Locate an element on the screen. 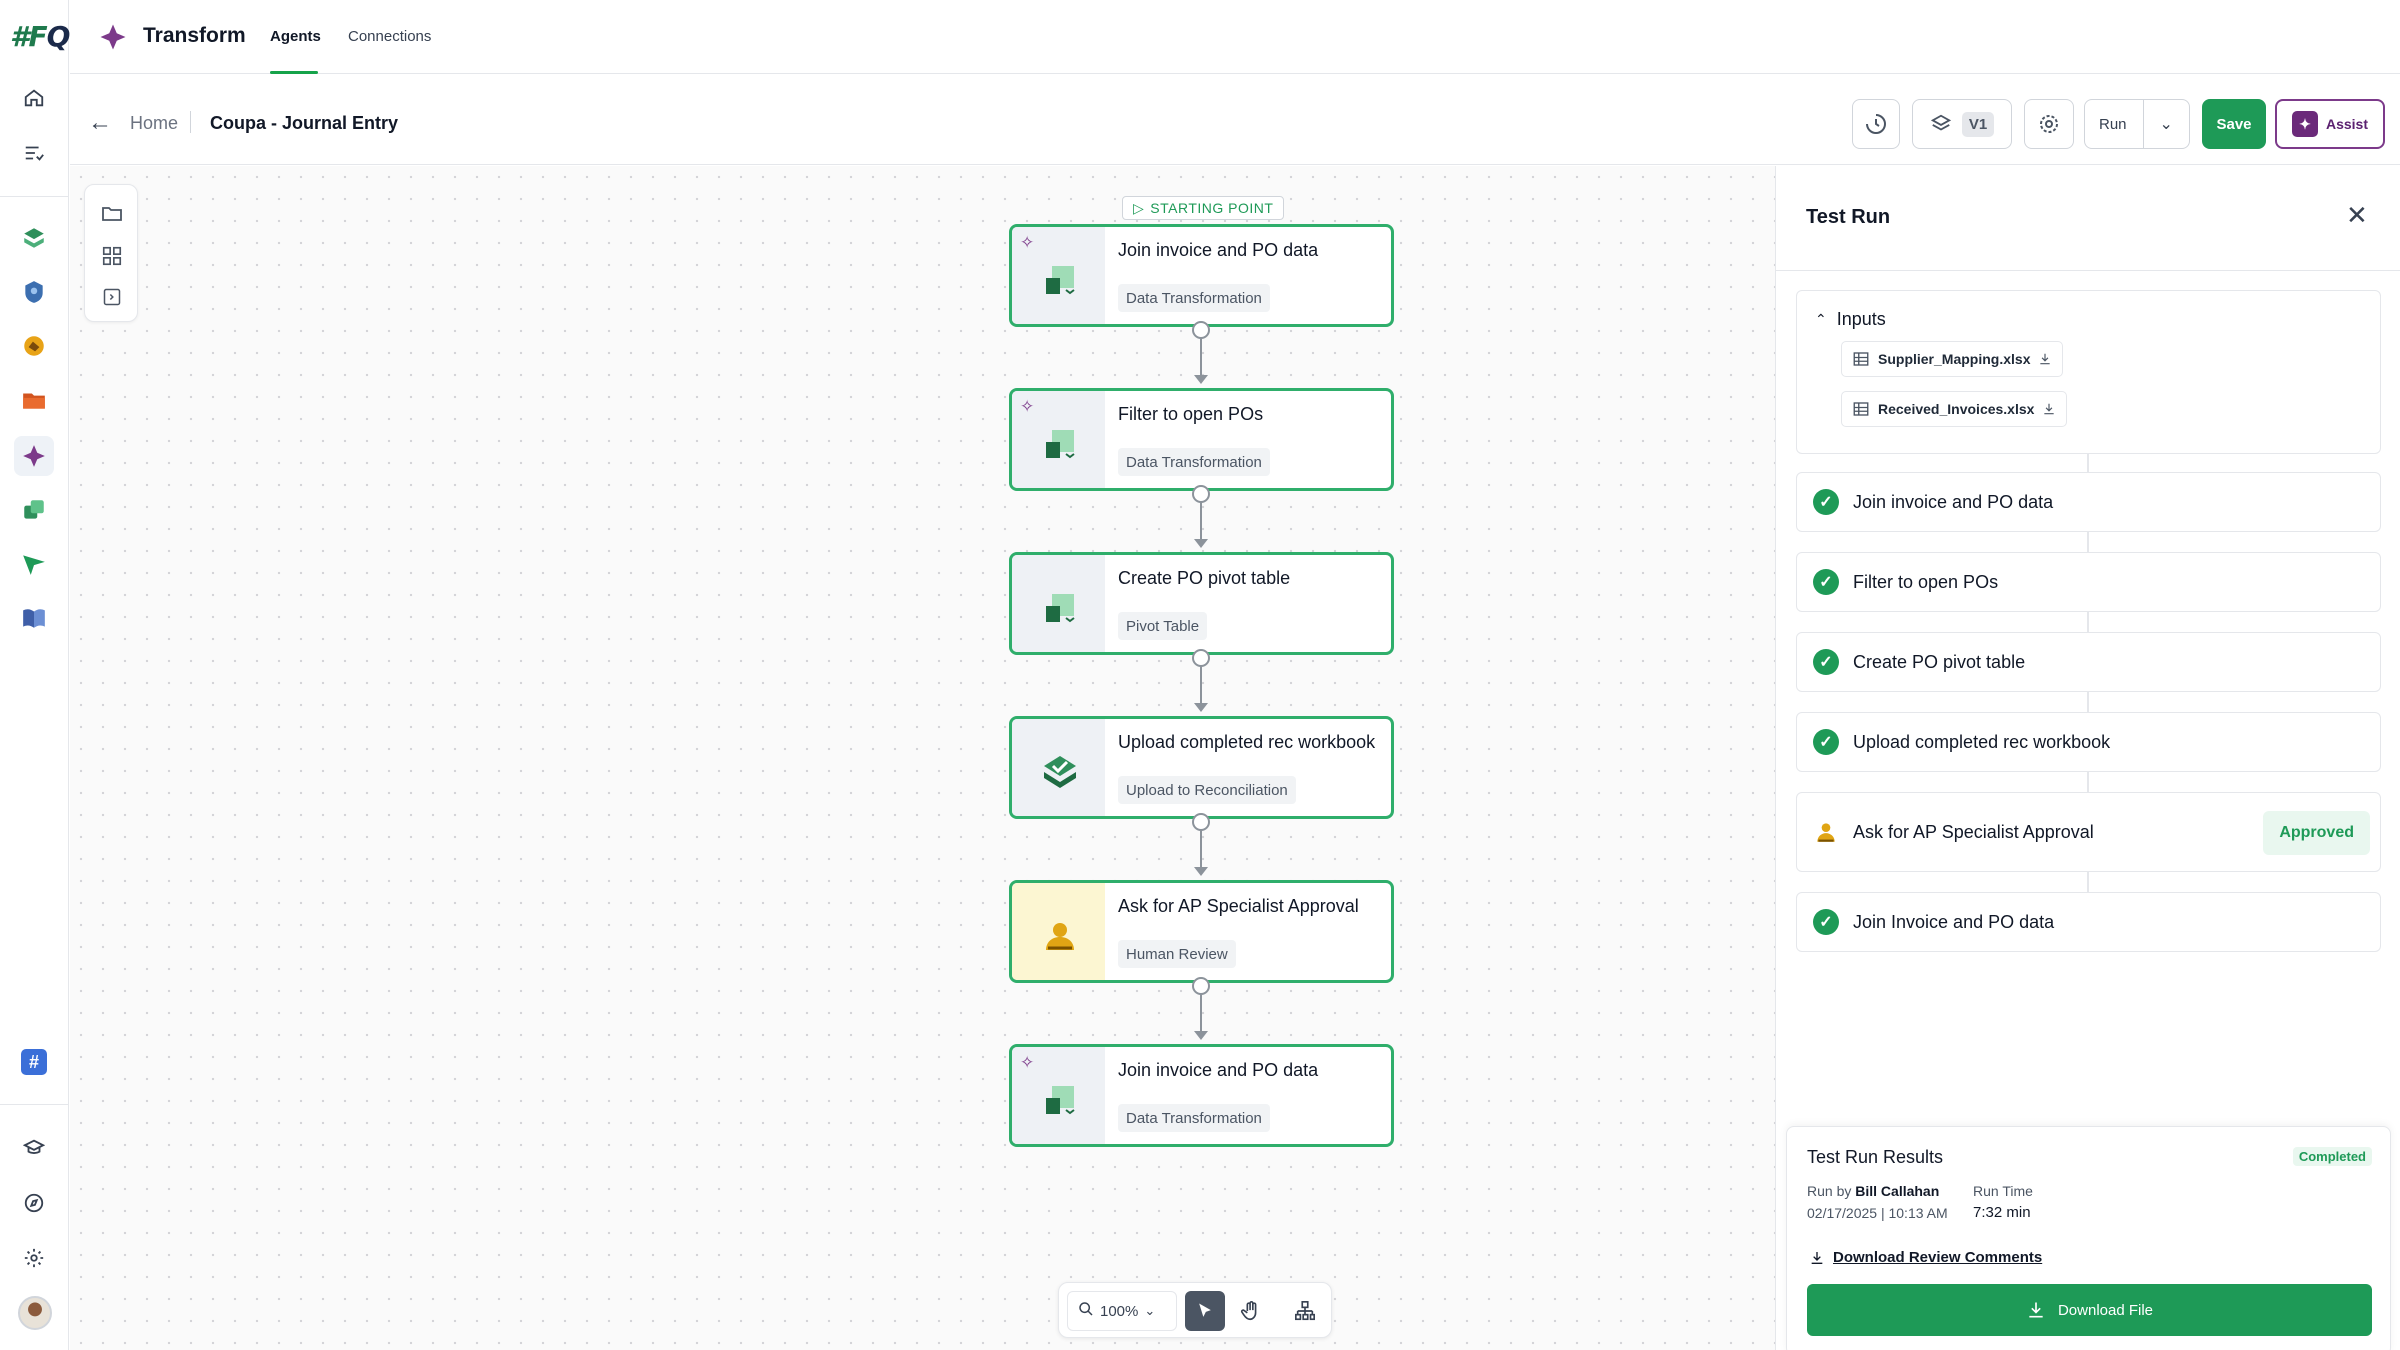  tab-connections: Connections is located at coordinates (389, 36).